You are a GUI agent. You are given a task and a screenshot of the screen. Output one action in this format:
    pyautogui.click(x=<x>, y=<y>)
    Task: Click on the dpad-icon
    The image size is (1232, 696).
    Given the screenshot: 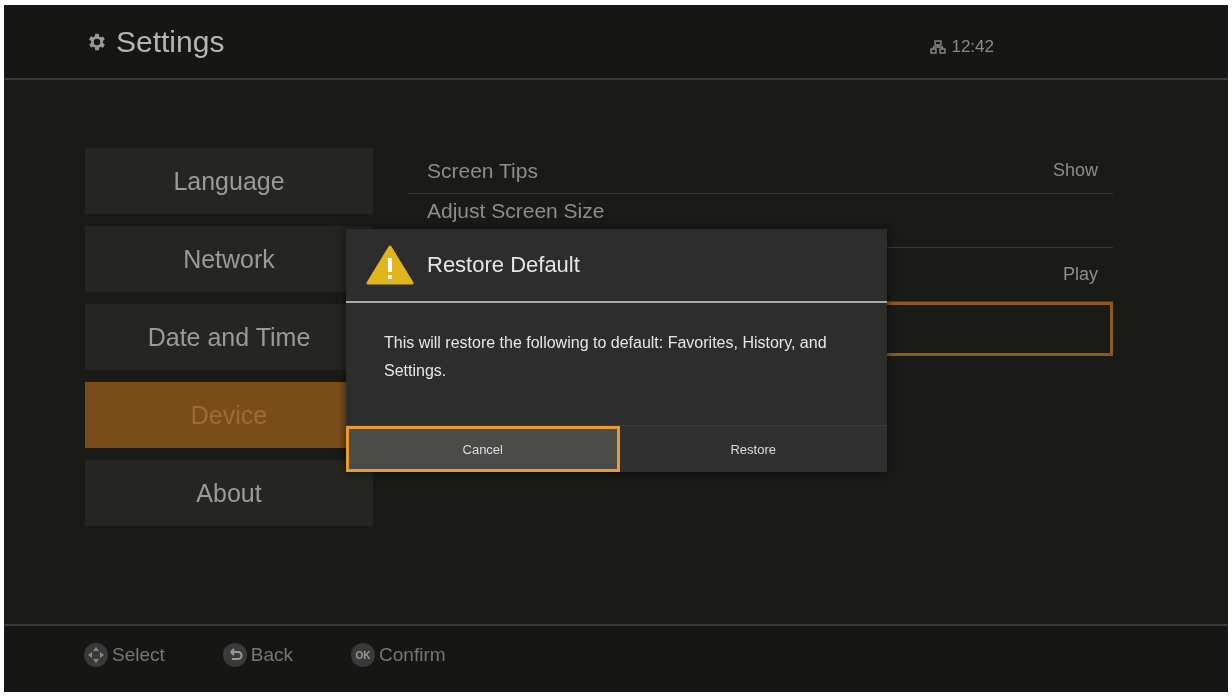 What is the action you would take?
    pyautogui.click(x=96, y=655)
    